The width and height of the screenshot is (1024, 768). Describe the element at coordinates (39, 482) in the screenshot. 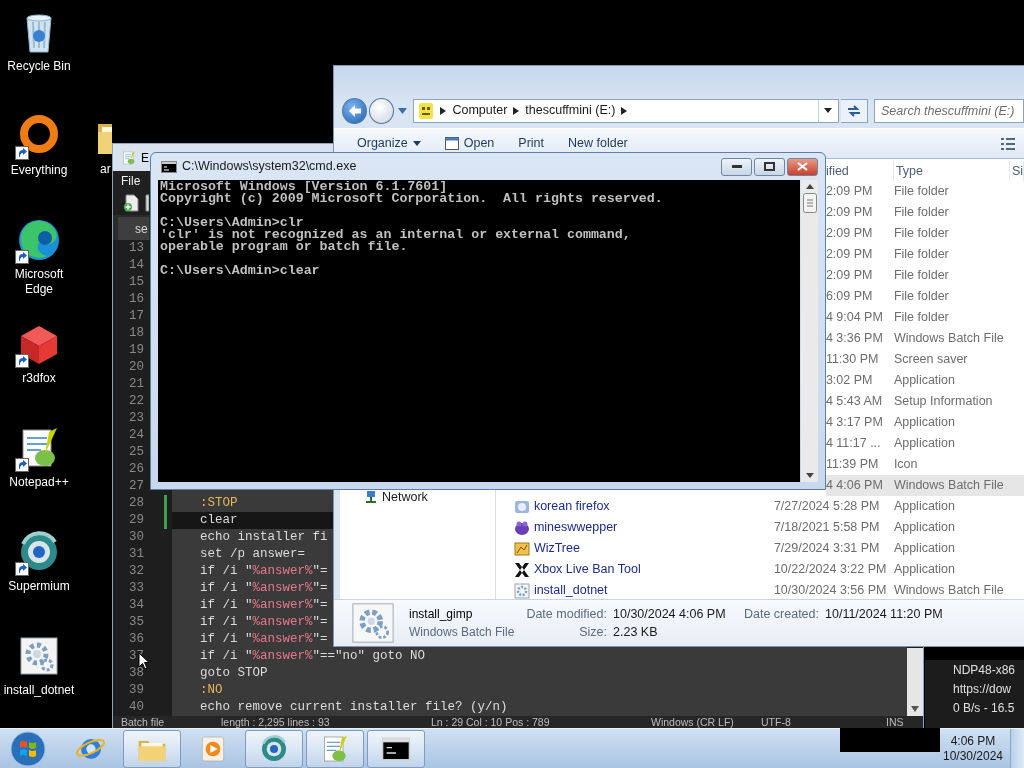

I see `icon-label: Notepad++` at that location.